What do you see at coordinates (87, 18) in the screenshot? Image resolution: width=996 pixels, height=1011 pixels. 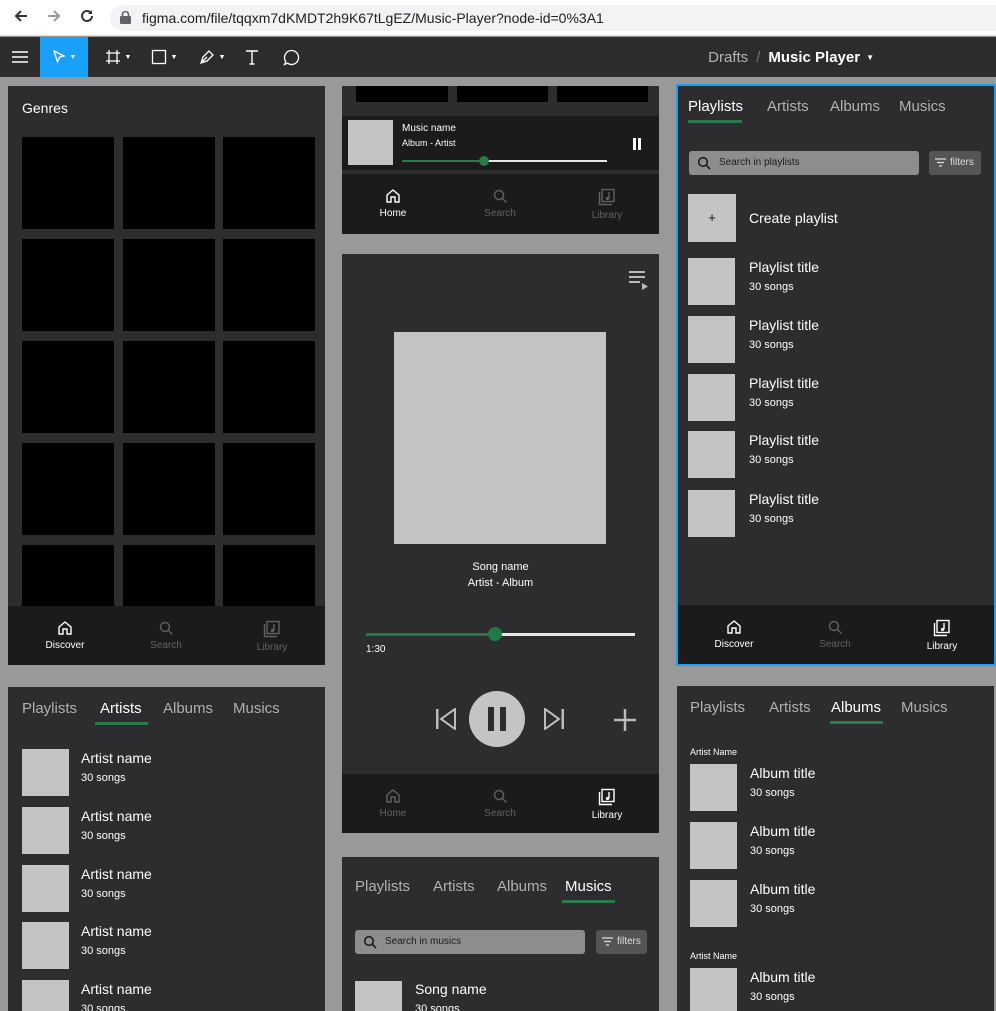 I see `reload-button` at bounding box center [87, 18].